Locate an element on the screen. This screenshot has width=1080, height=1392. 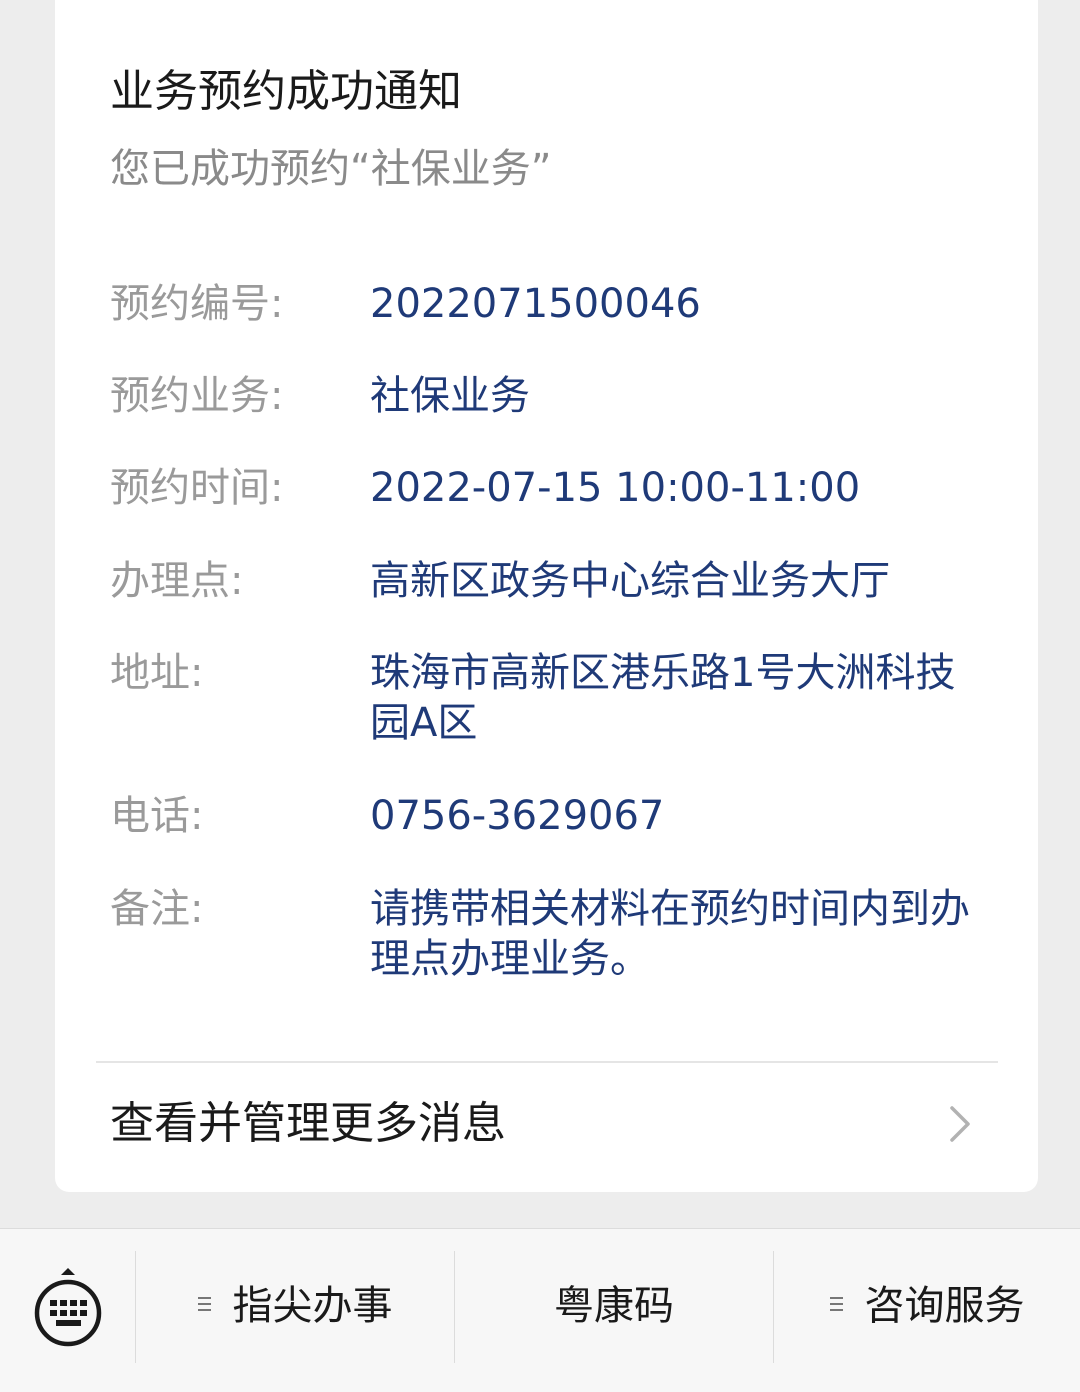
field-label: 电话: is located at coordinates (157, 816).